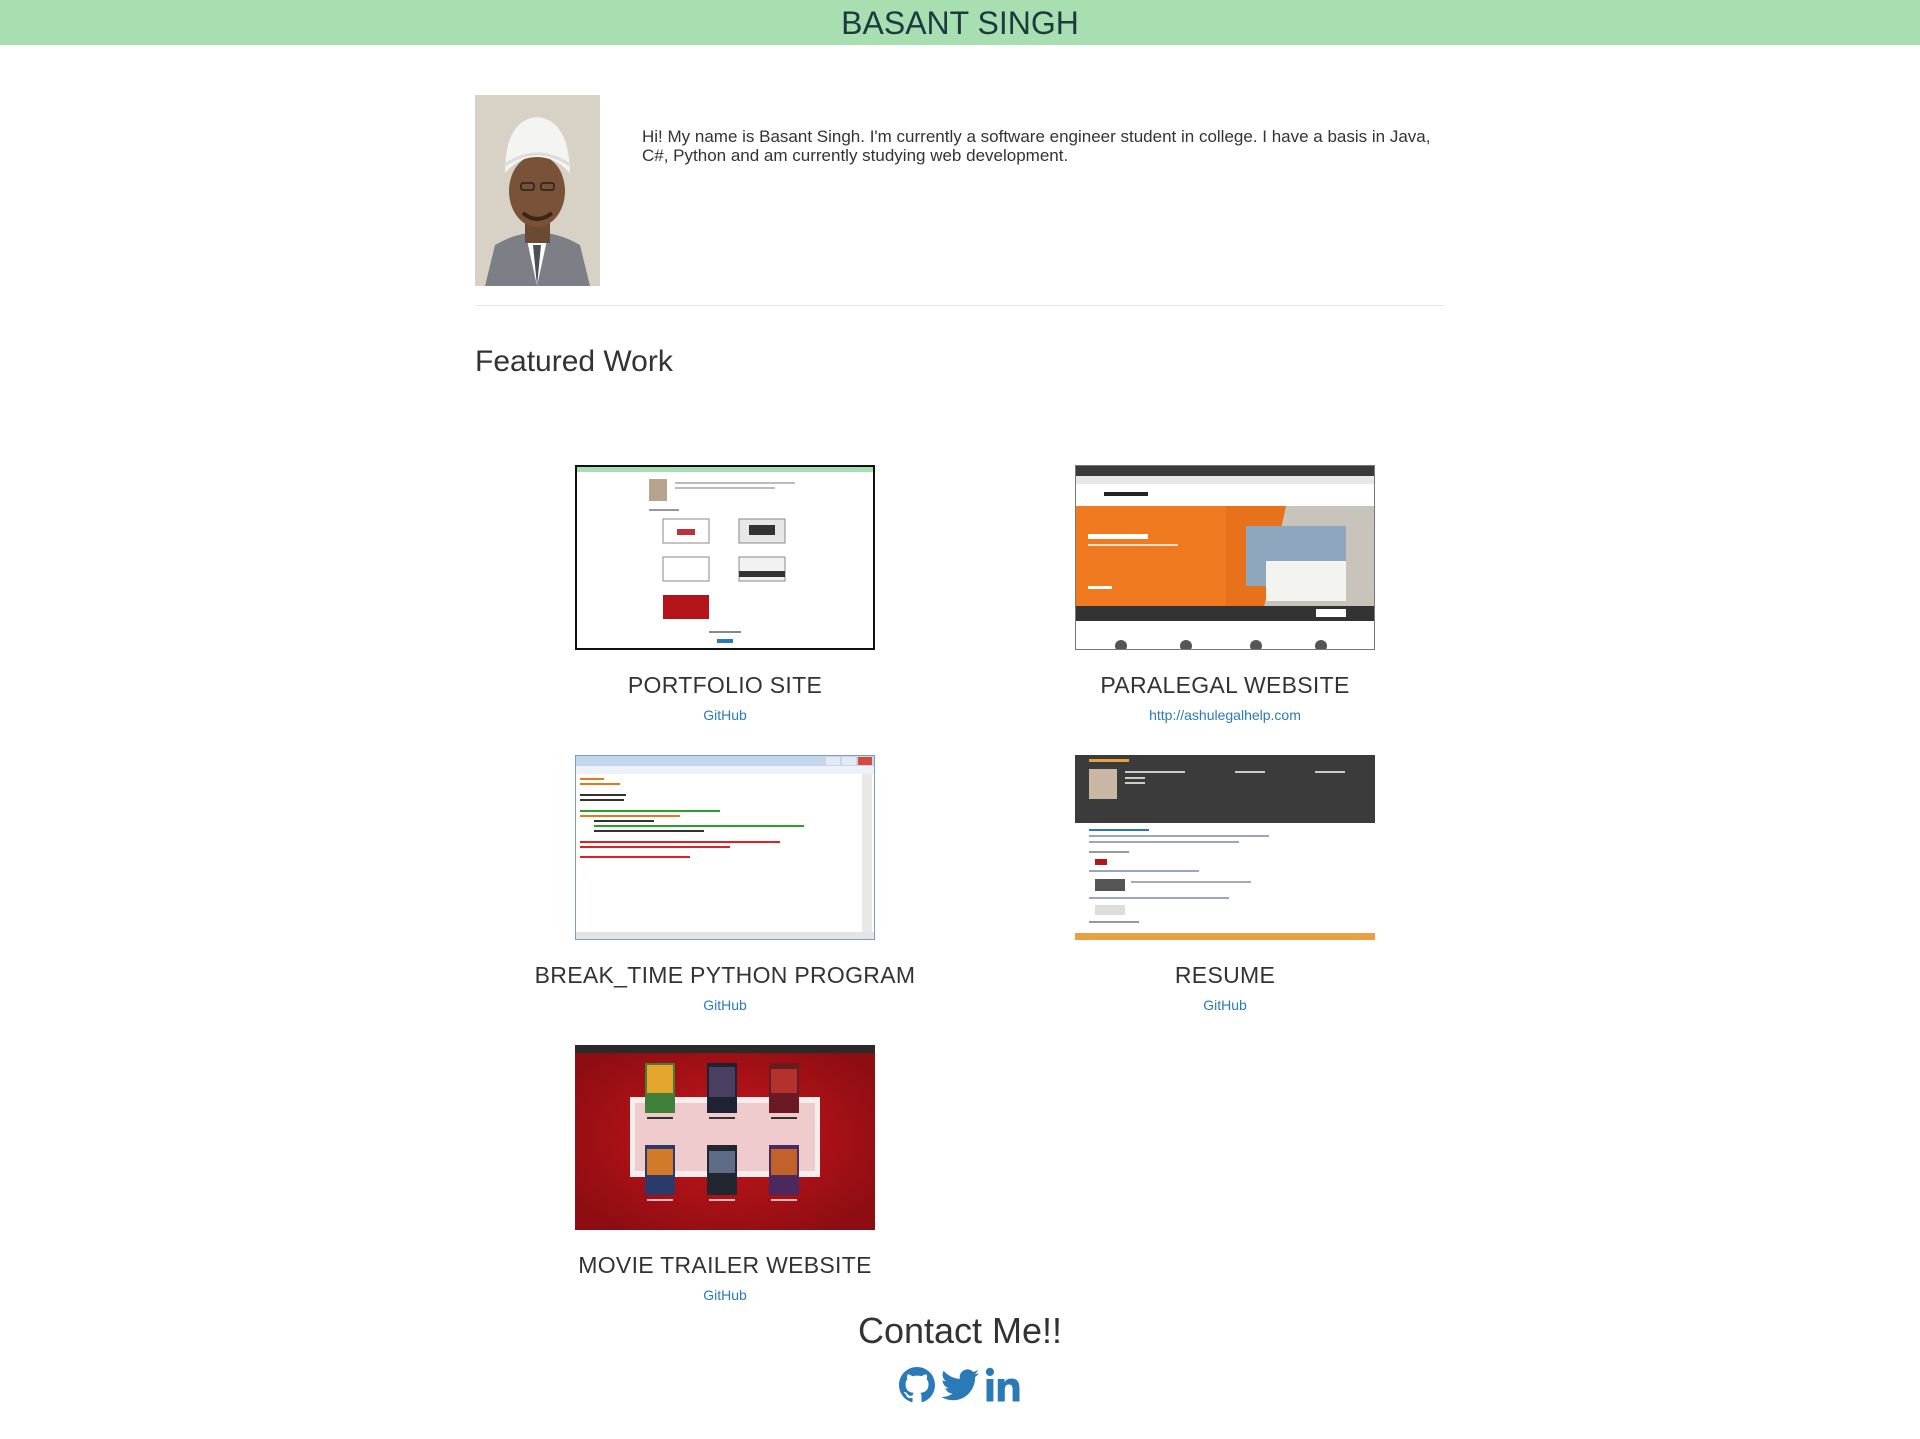 The height and width of the screenshot is (1439, 1920). What do you see at coordinates (725, 975) in the screenshot?
I see `project-title: BREAK_TIME PYTHON PROGRAM` at bounding box center [725, 975].